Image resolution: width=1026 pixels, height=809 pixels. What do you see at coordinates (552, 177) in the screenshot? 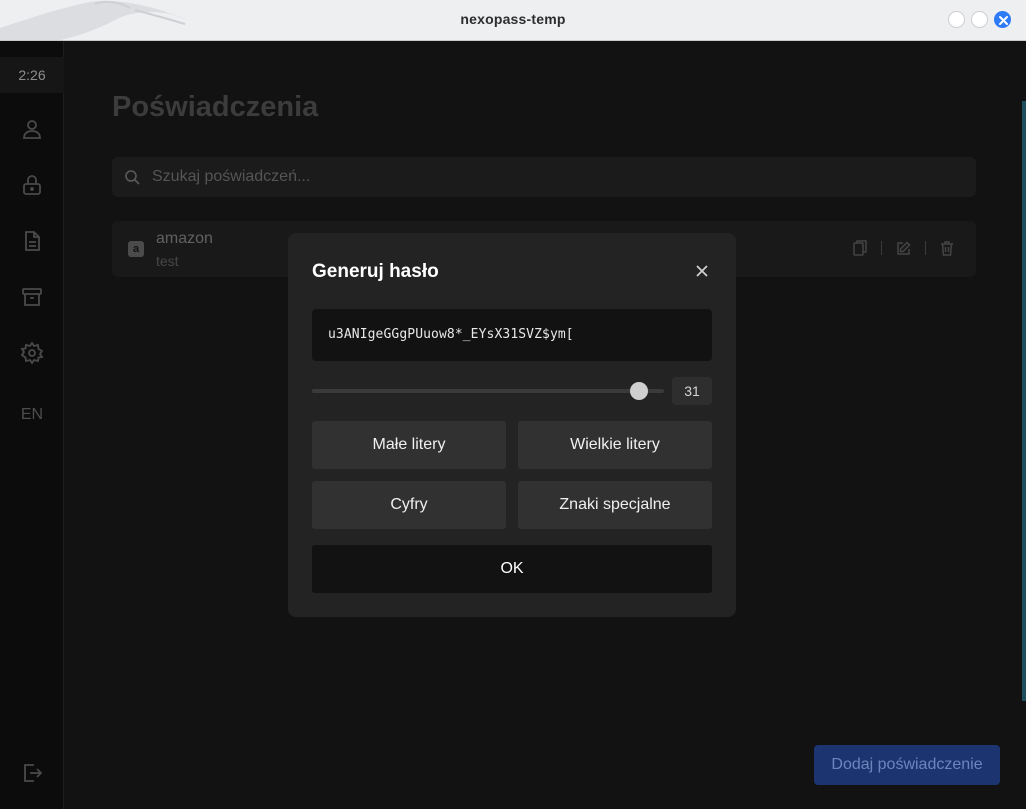
I see `search-input` at bounding box center [552, 177].